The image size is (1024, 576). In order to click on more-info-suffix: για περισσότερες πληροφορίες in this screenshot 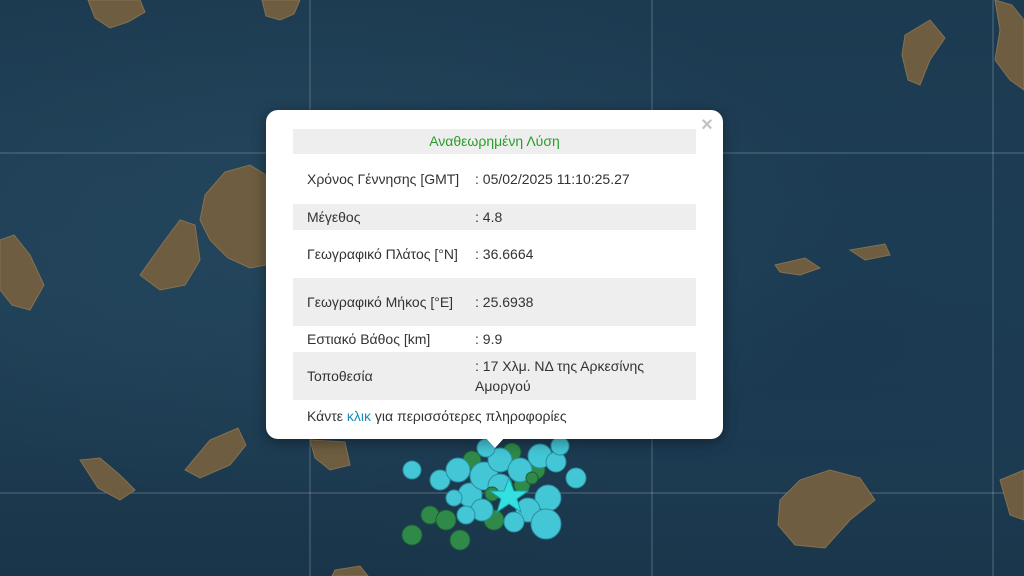, I will do `click(469, 416)`.